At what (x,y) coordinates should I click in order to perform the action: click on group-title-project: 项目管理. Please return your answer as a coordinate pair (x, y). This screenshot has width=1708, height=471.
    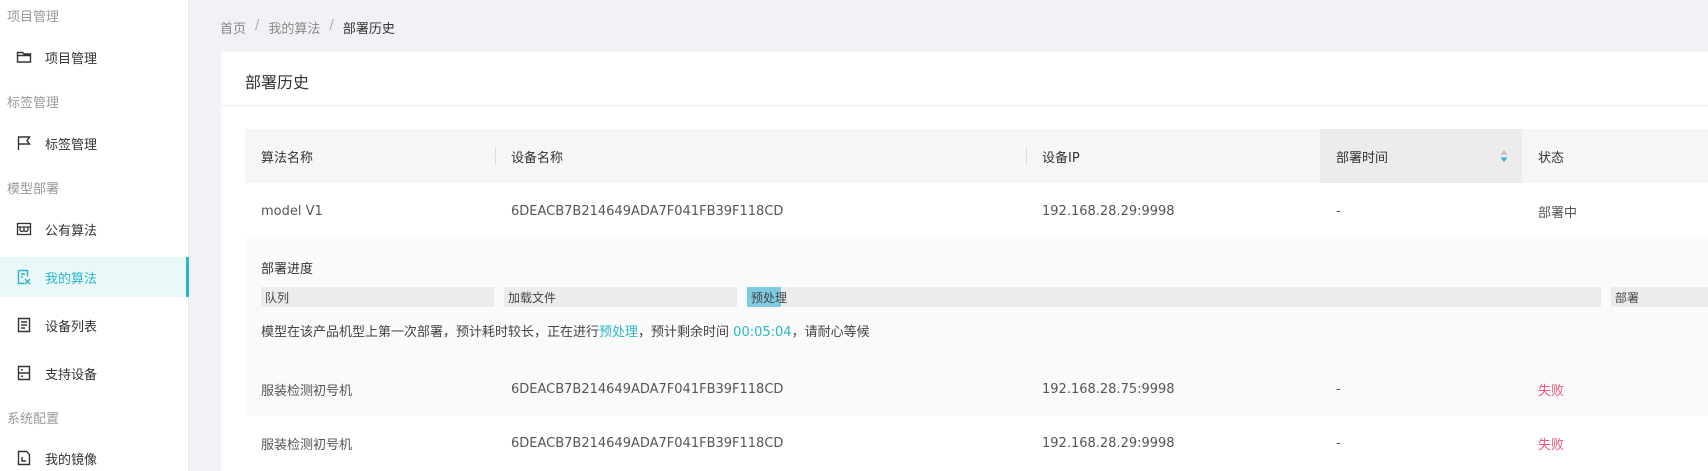
    Looking at the image, I should click on (33, 17).